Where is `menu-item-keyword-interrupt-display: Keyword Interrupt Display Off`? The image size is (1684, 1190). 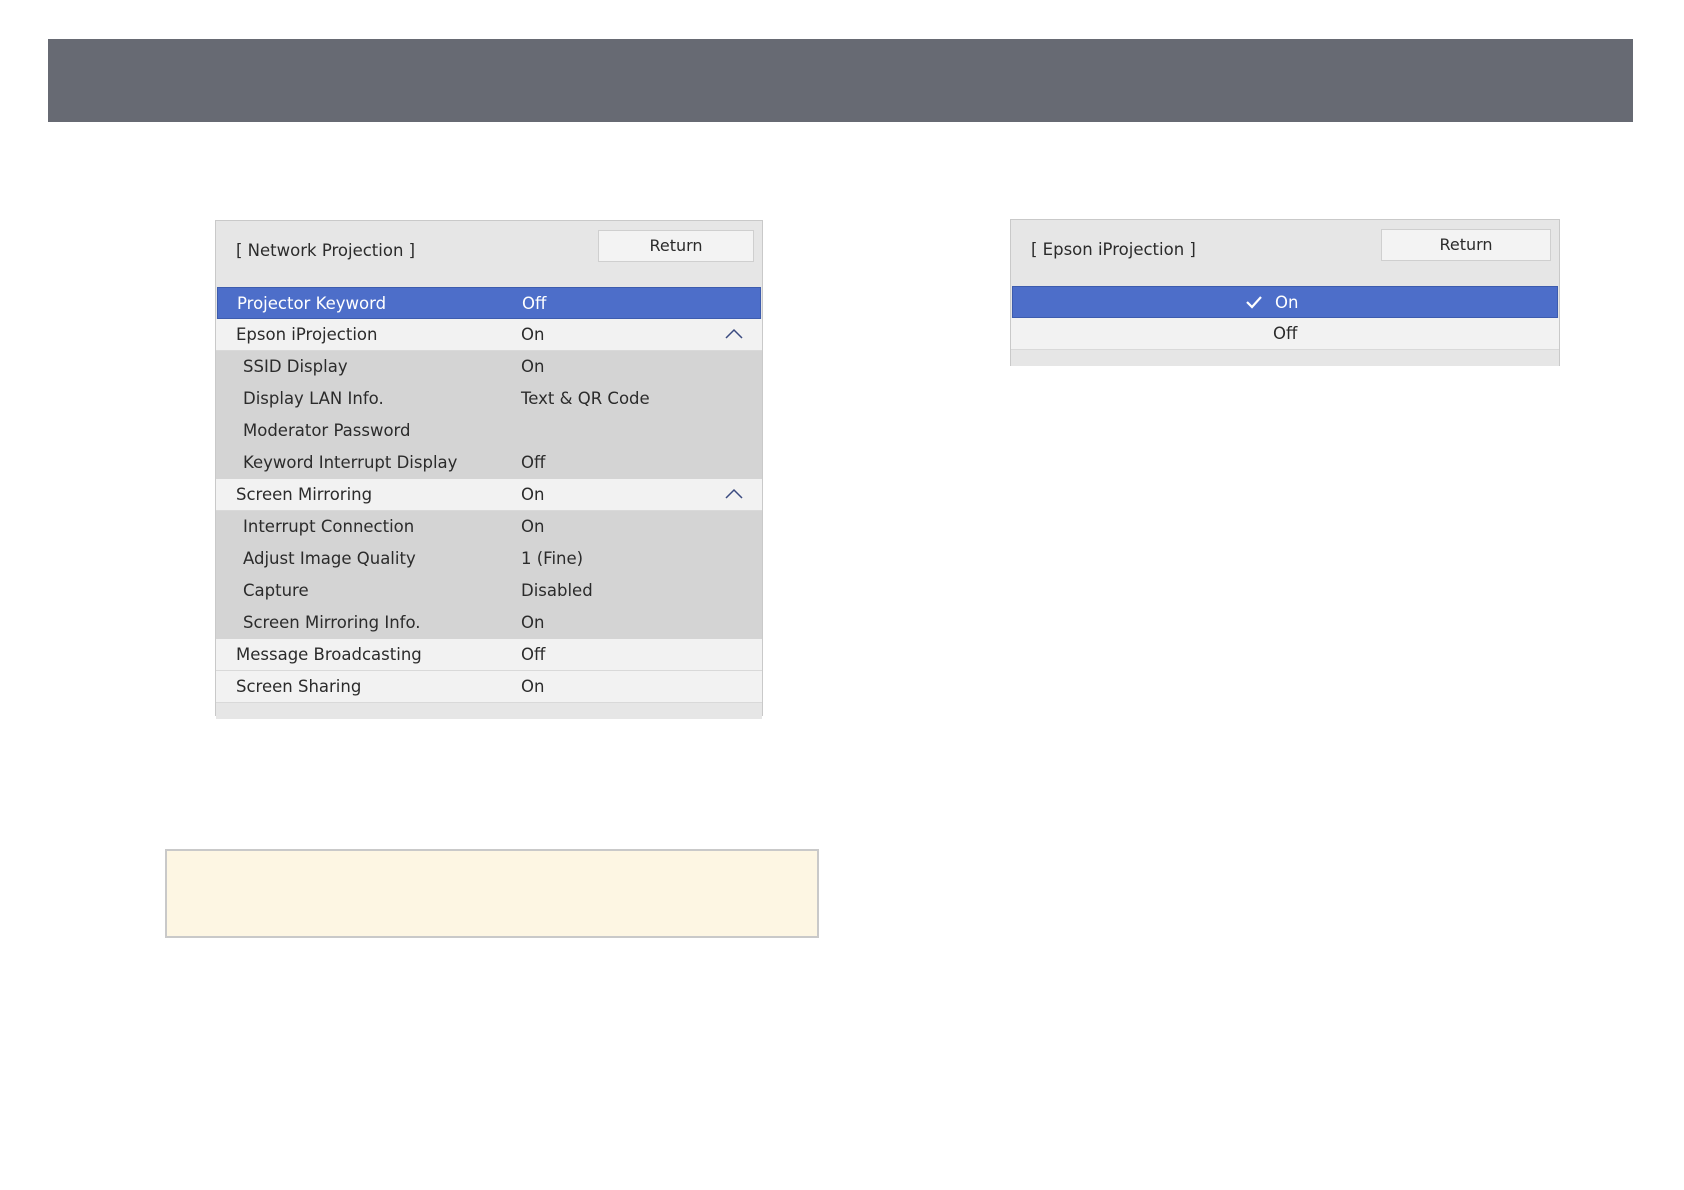 menu-item-keyword-interrupt-display: Keyword Interrupt Display Off is located at coordinates (489, 463).